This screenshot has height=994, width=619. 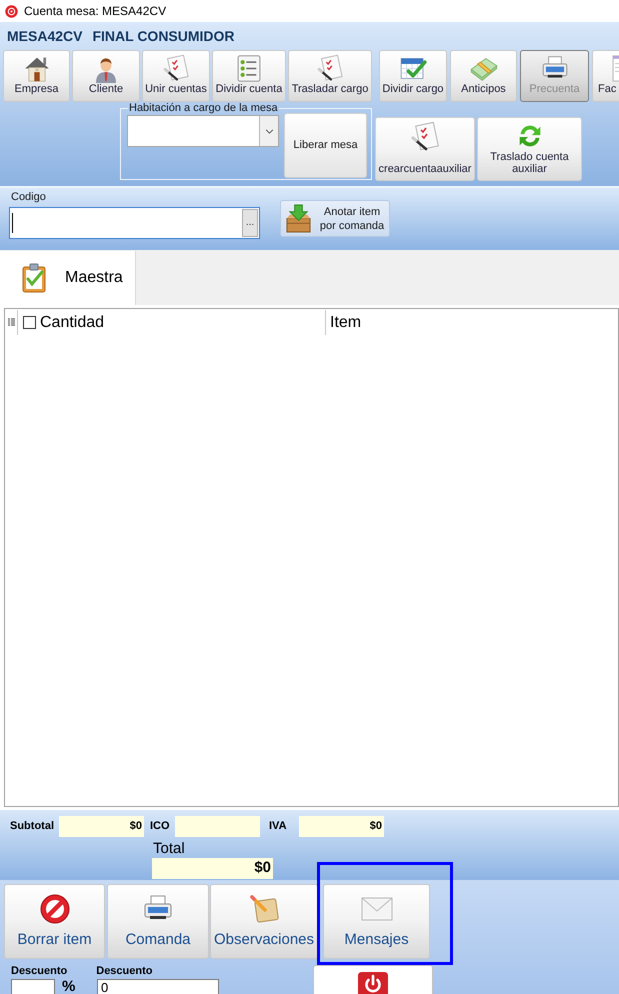 I want to click on discount-field: 0, so click(x=158, y=986).